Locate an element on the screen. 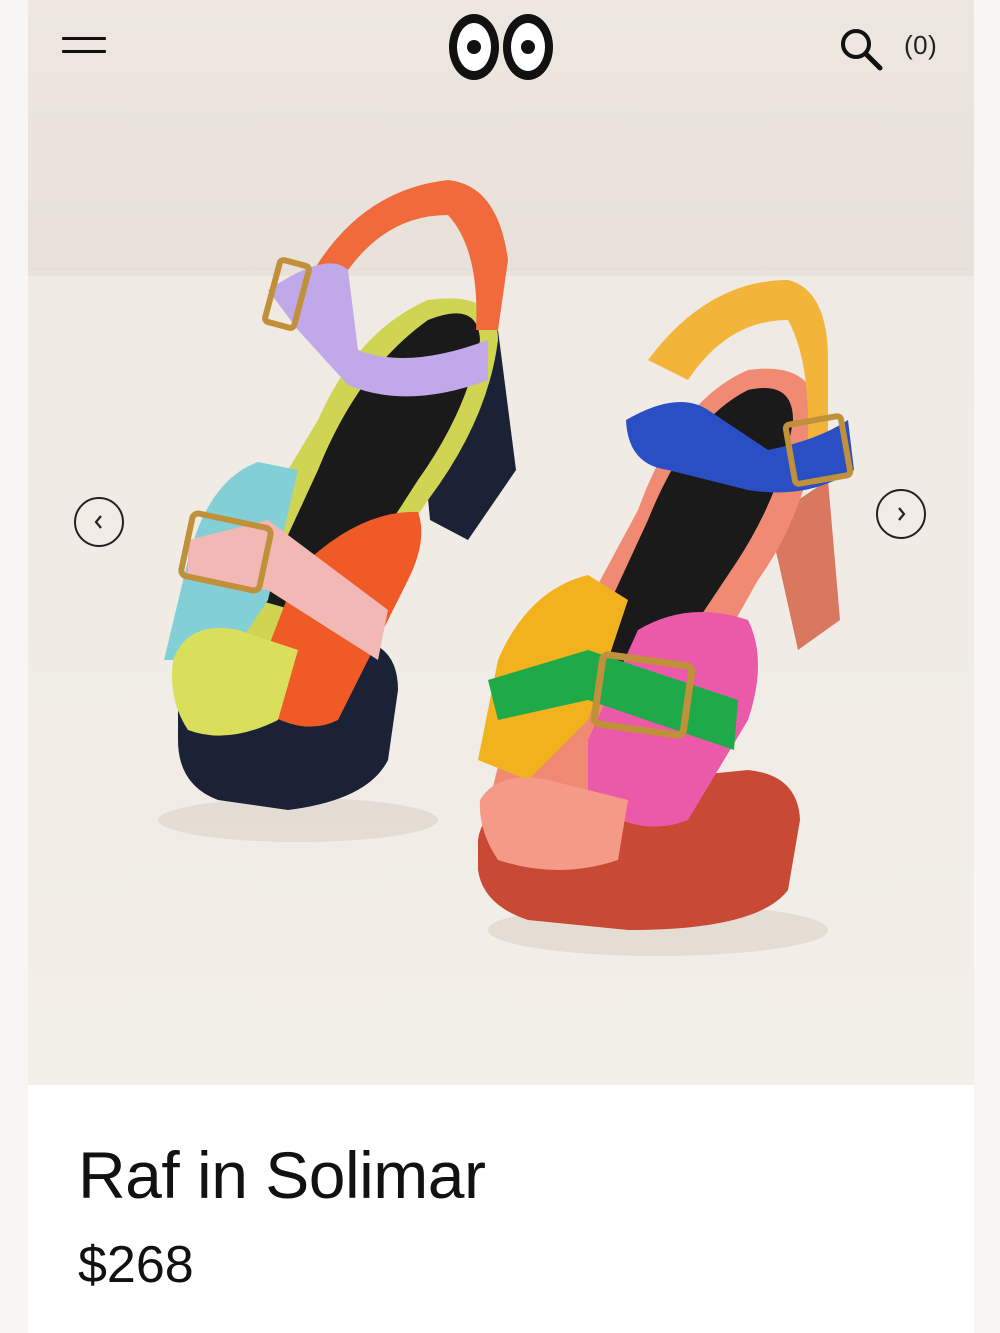 Image resolution: width=1000 pixels, height=1333 pixels. gallery-prev-button is located at coordinates (99, 522).